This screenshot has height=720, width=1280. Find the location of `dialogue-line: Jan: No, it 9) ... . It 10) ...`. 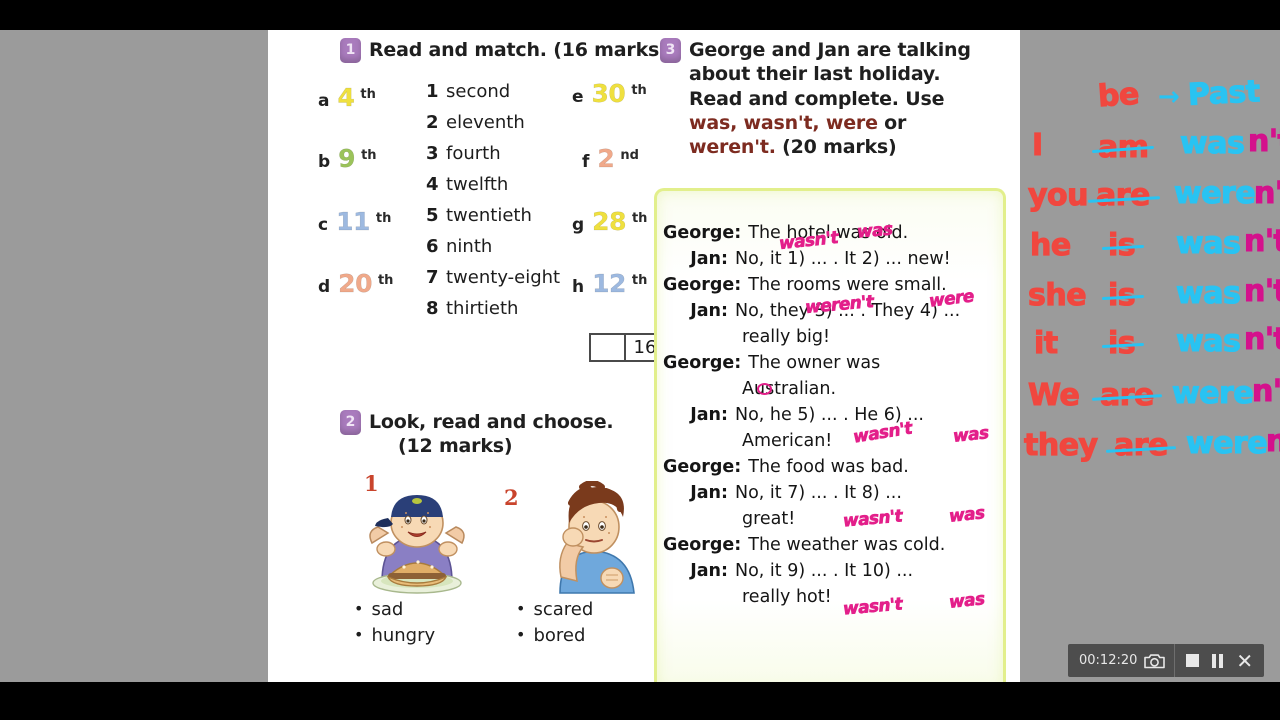

dialogue-line: Jan: No, it 9) ... . It 10) ... is located at coordinates (830, 571).